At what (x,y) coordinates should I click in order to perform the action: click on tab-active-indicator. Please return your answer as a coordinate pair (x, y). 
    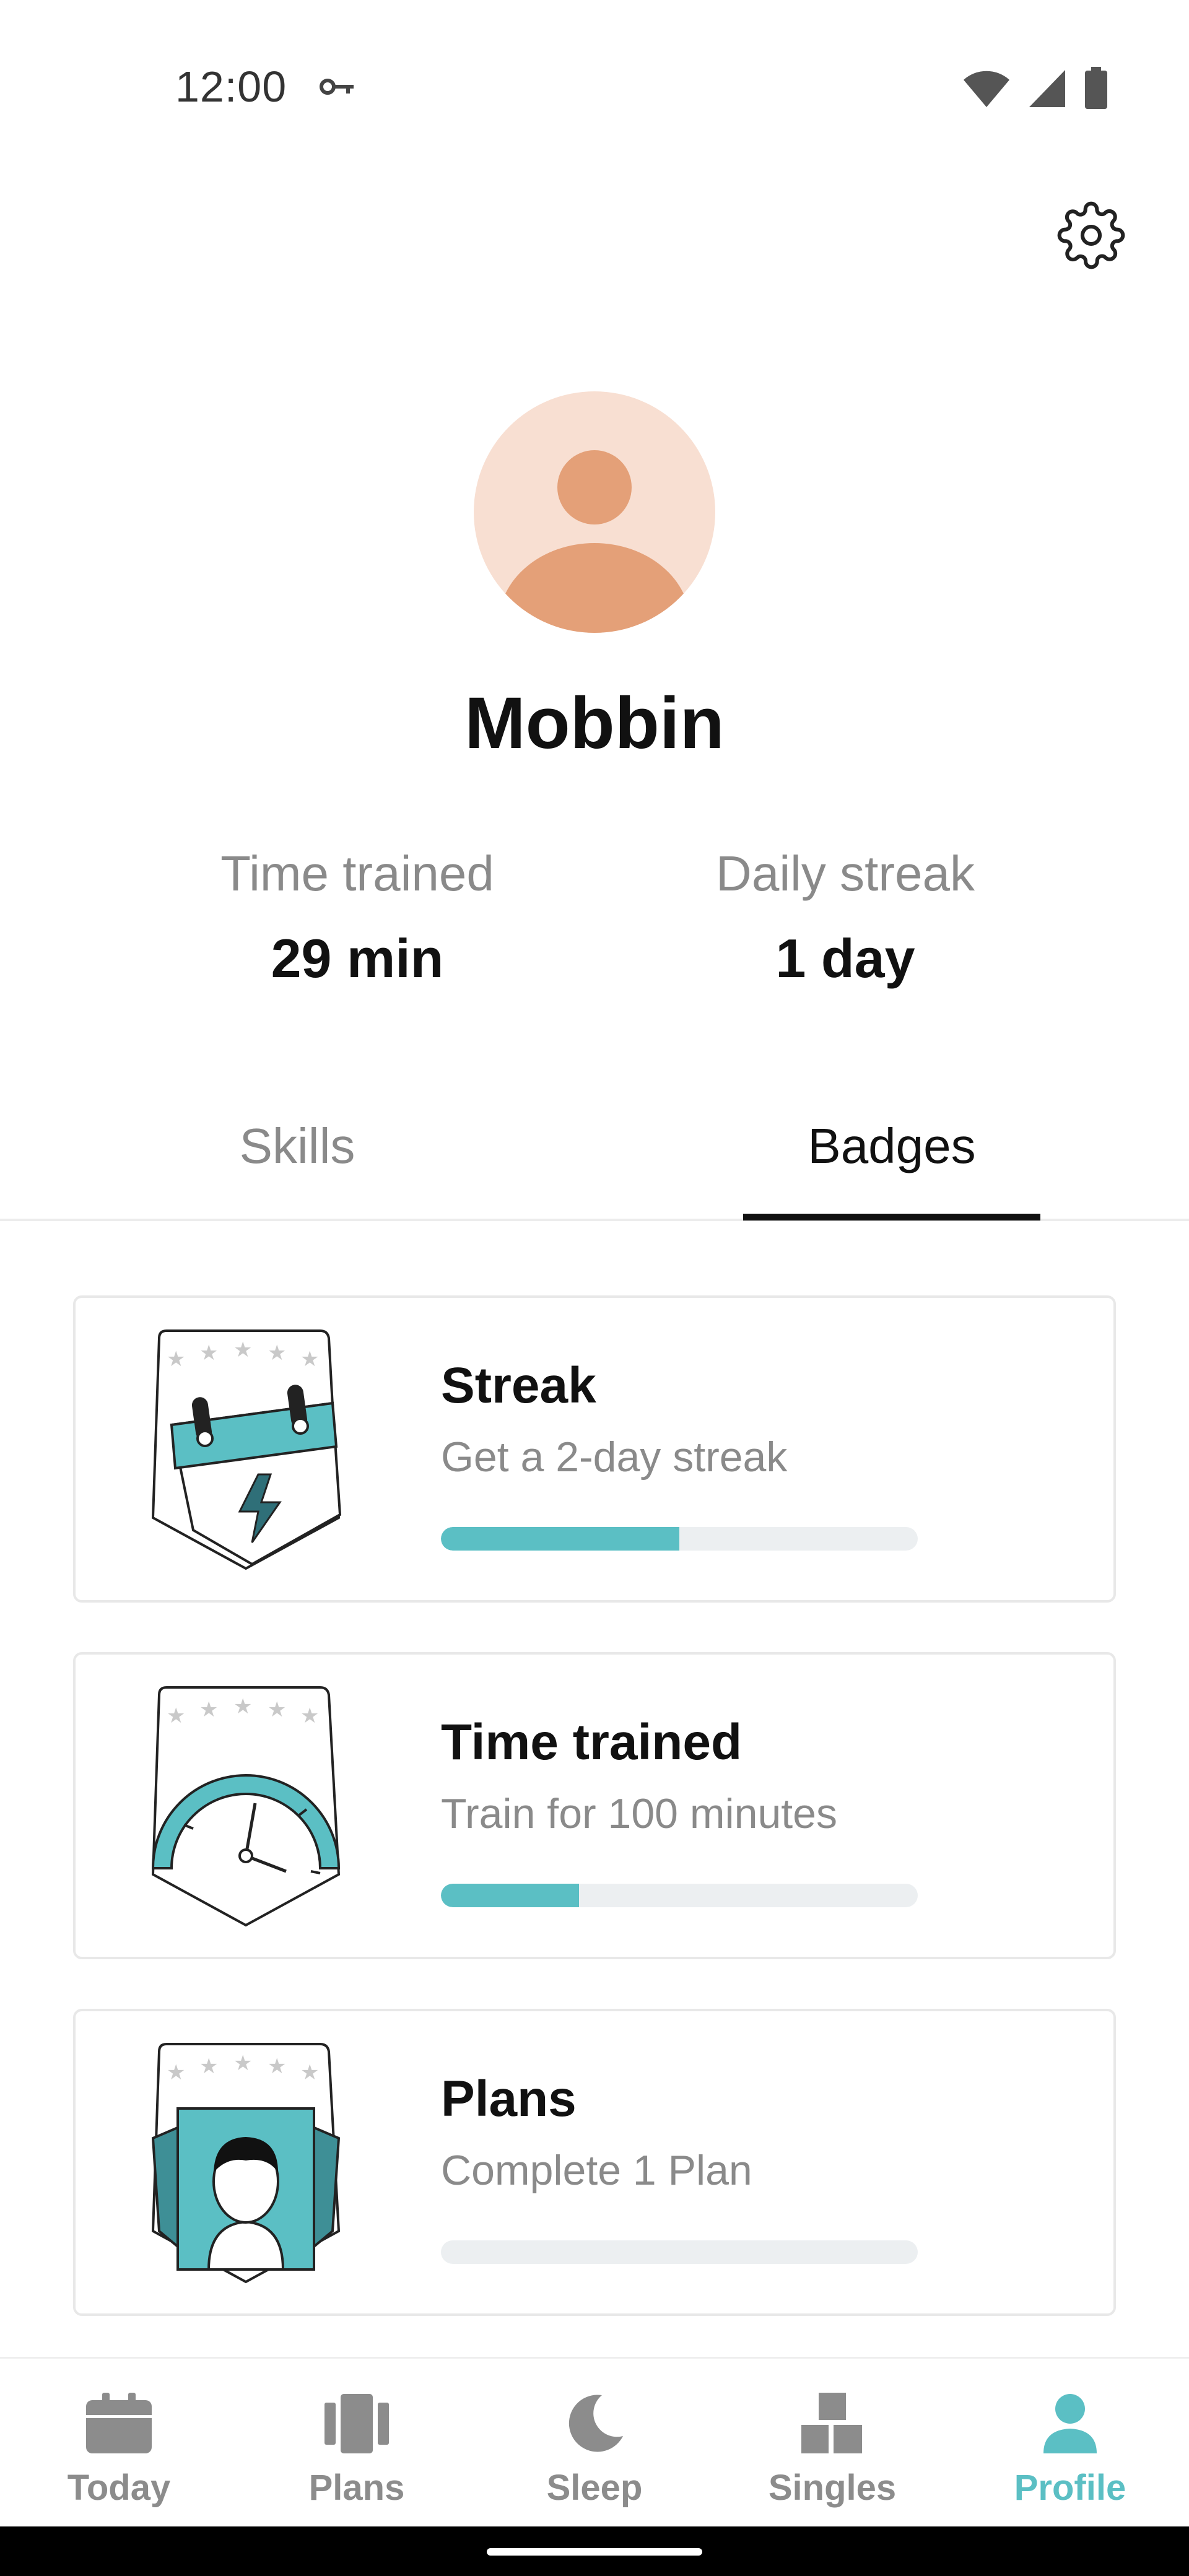
    Looking at the image, I should click on (891, 1217).